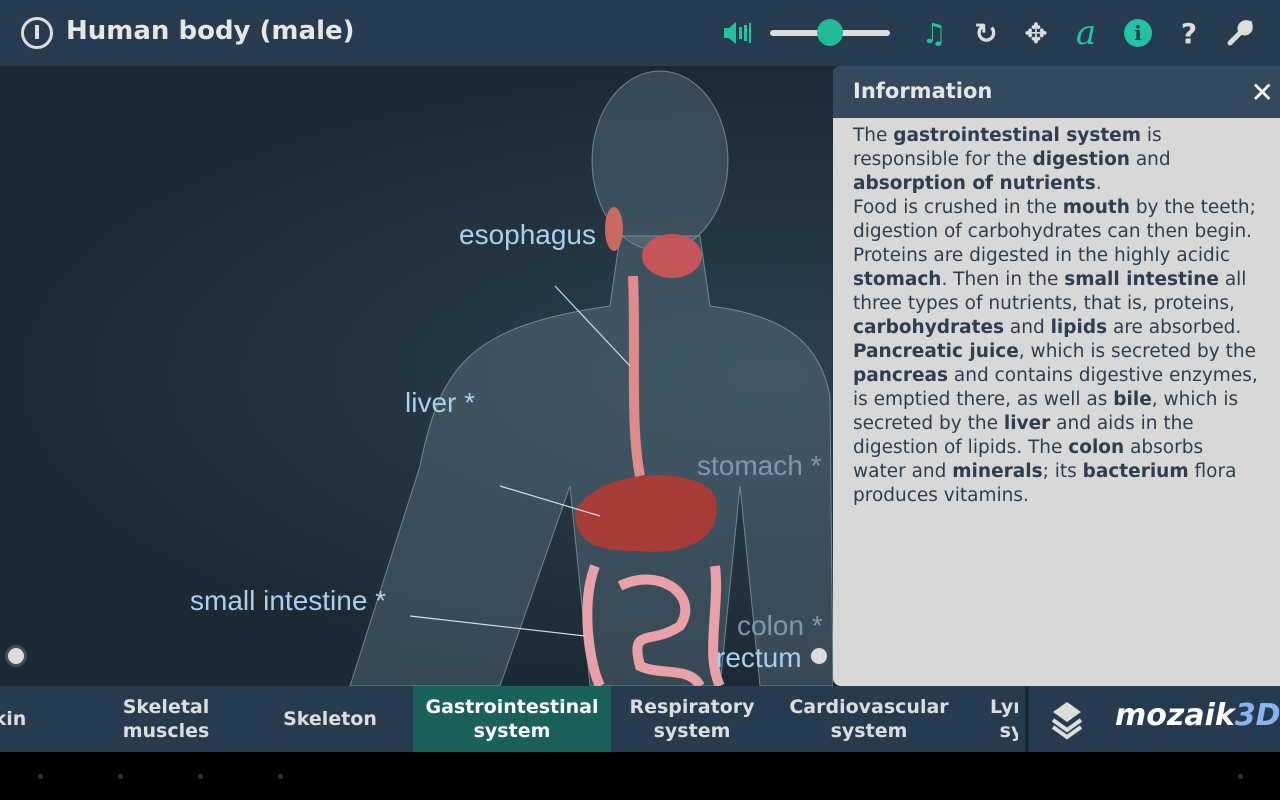 The width and height of the screenshot is (1280, 800). I want to click on volume-slider-knob, so click(830, 32).